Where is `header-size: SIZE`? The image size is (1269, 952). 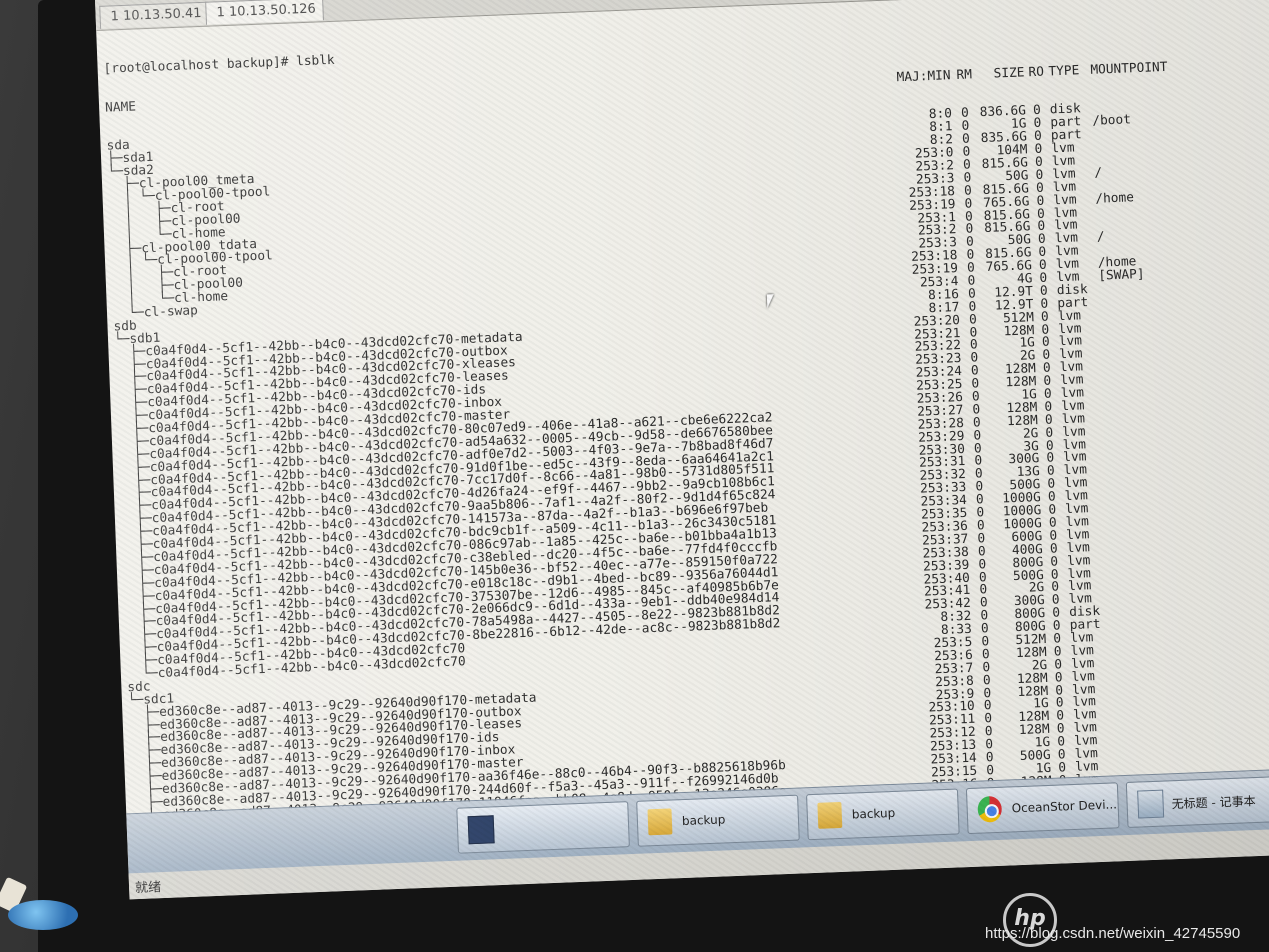
header-size: SIZE is located at coordinates (1009, 73).